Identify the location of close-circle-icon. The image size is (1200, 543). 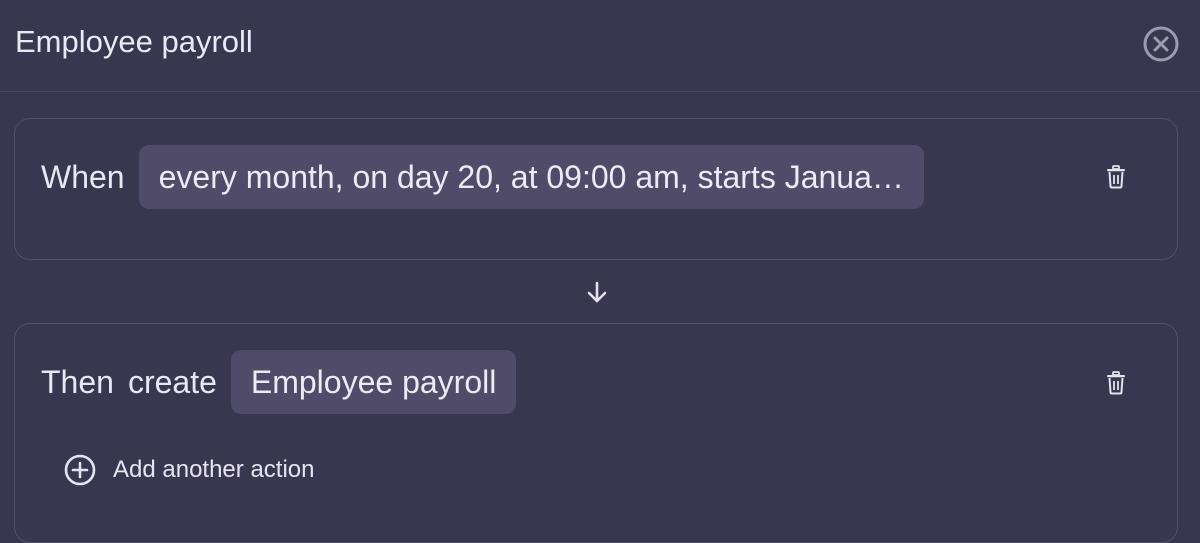
(1161, 44).